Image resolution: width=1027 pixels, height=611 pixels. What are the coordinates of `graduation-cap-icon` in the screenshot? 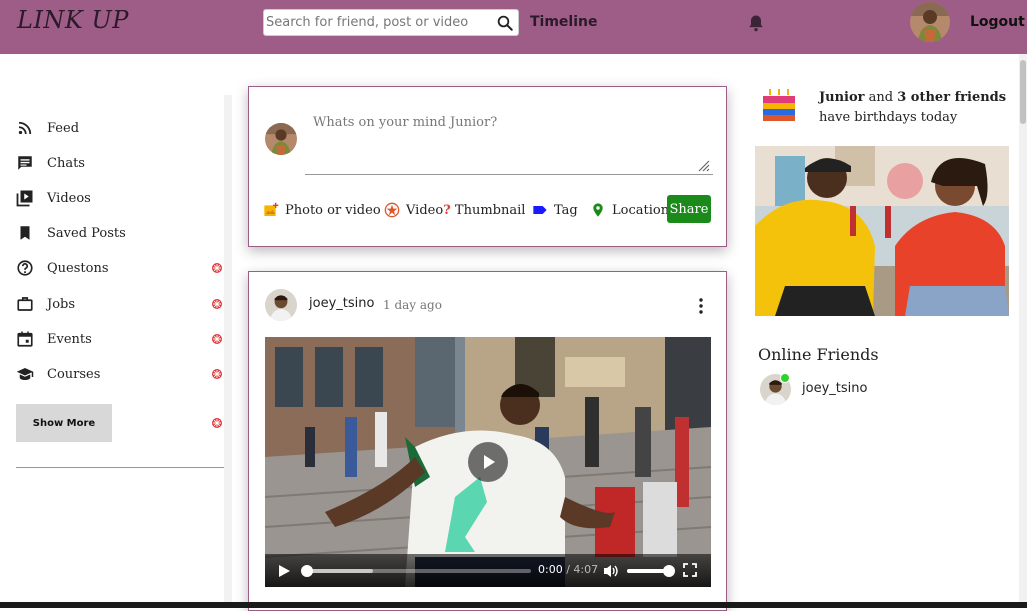 It's located at (25, 374).